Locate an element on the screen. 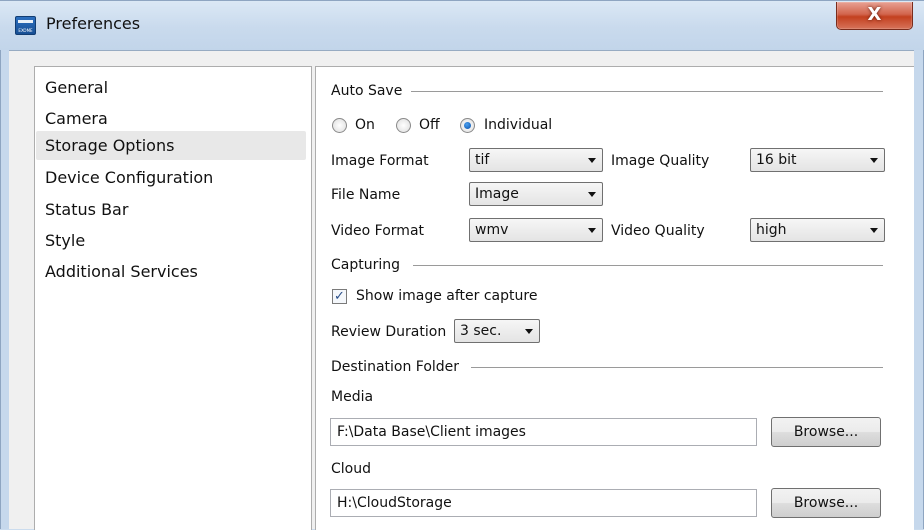 The width and height of the screenshot is (924, 530). image-quality-select: 16 bit is located at coordinates (817, 160).